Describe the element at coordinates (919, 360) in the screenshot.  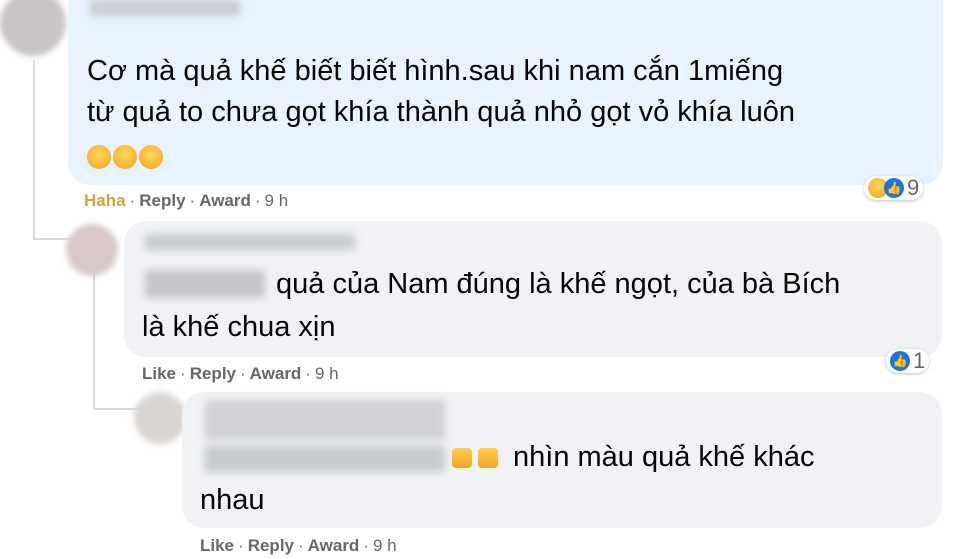
I see `reaction-count: 1` at that location.